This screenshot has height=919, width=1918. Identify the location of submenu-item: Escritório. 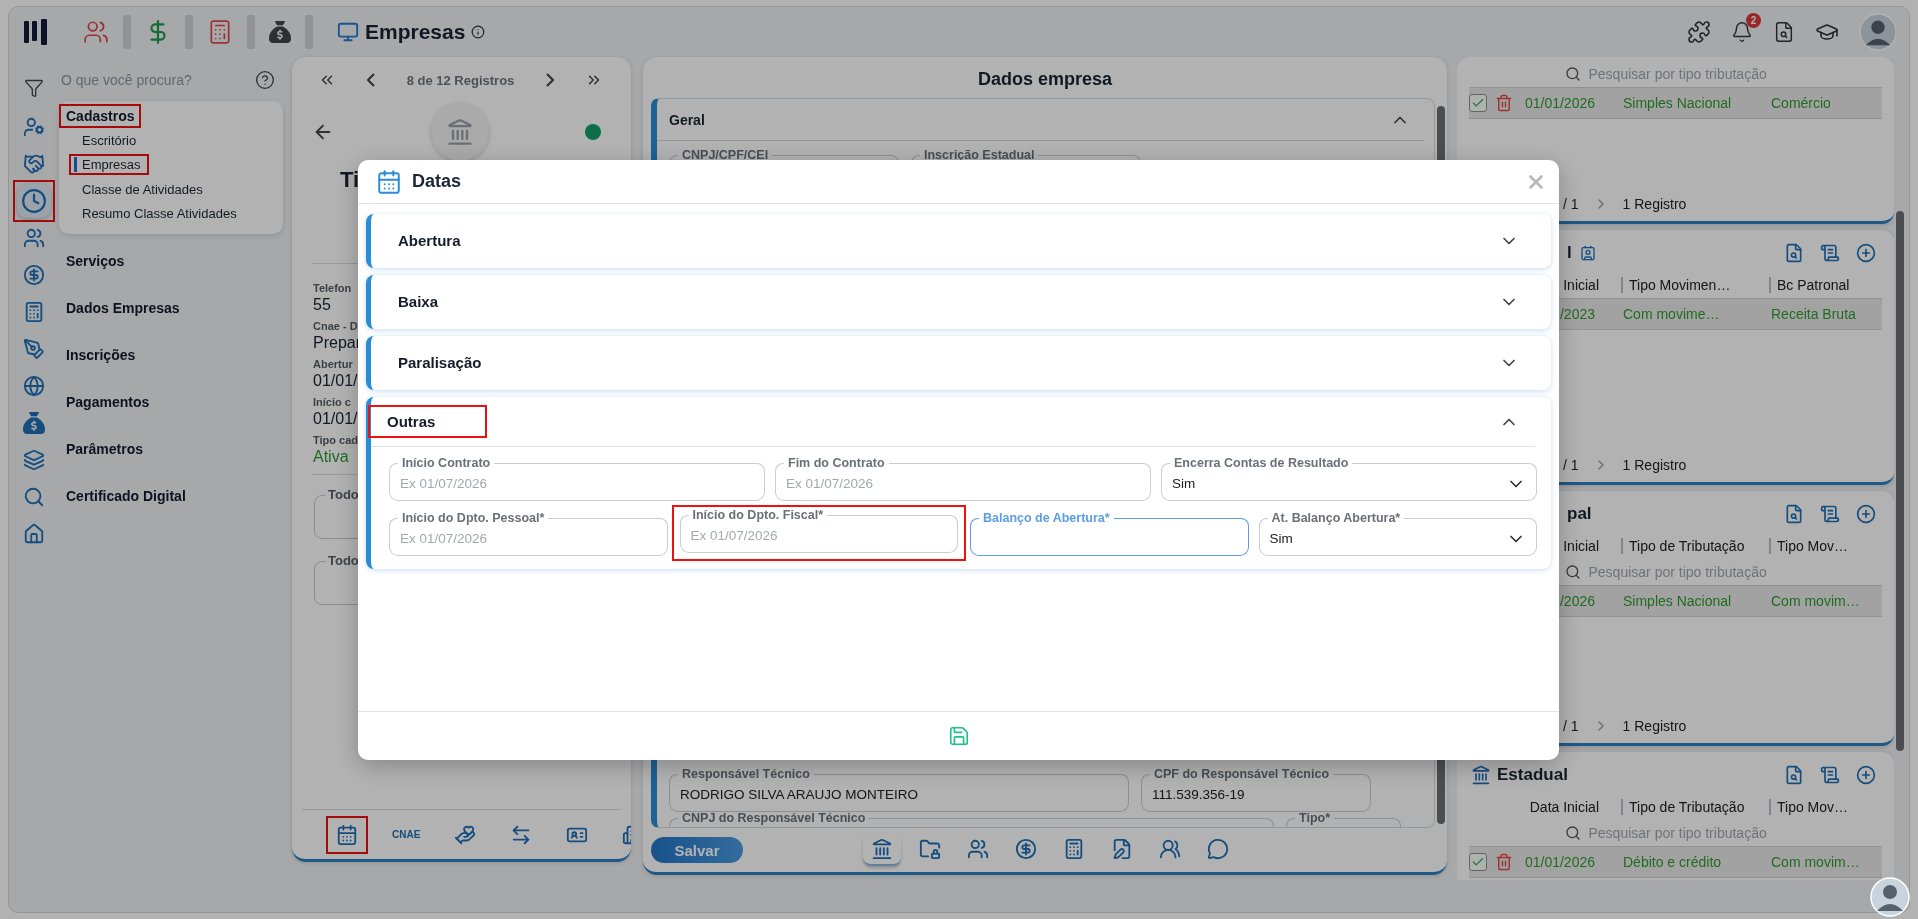
(105, 140).